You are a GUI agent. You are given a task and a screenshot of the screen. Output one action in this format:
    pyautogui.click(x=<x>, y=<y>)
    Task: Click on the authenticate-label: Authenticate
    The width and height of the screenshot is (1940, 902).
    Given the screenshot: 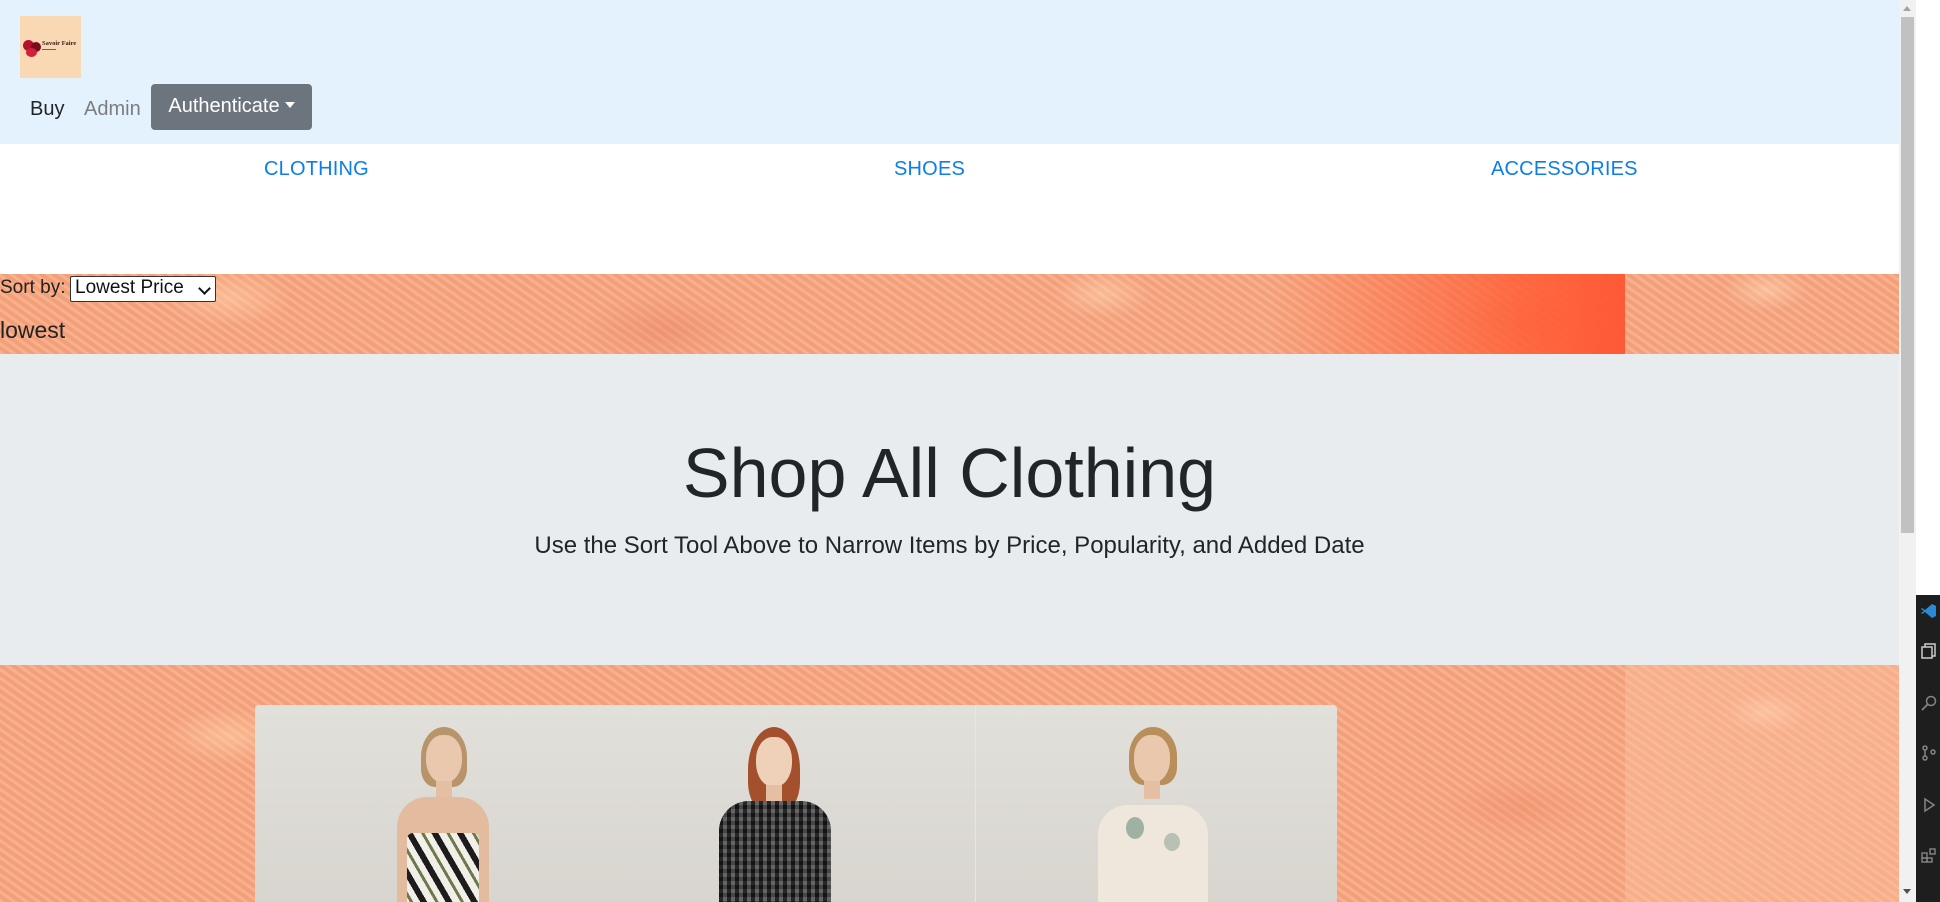 What is the action you would take?
    pyautogui.click(x=224, y=105)
    